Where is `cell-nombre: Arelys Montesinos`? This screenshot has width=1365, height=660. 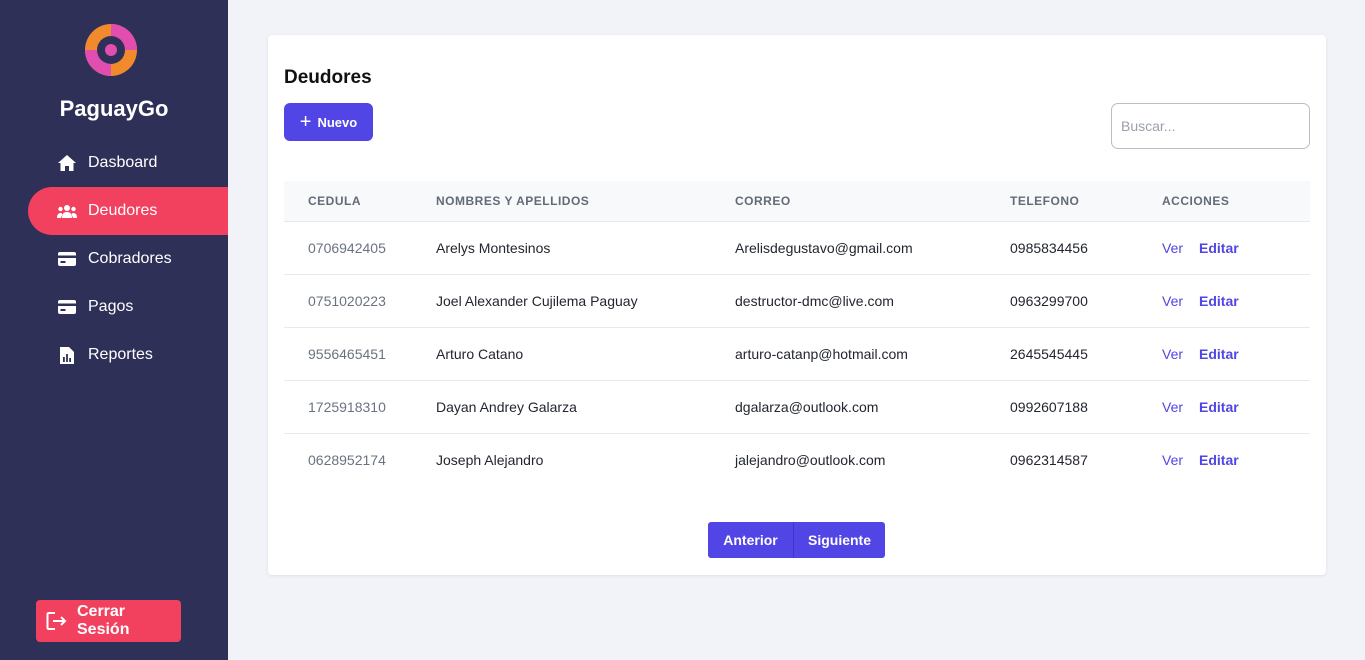
cell-nombre: Arelys Montesinos is located at coordinates (585, 247).